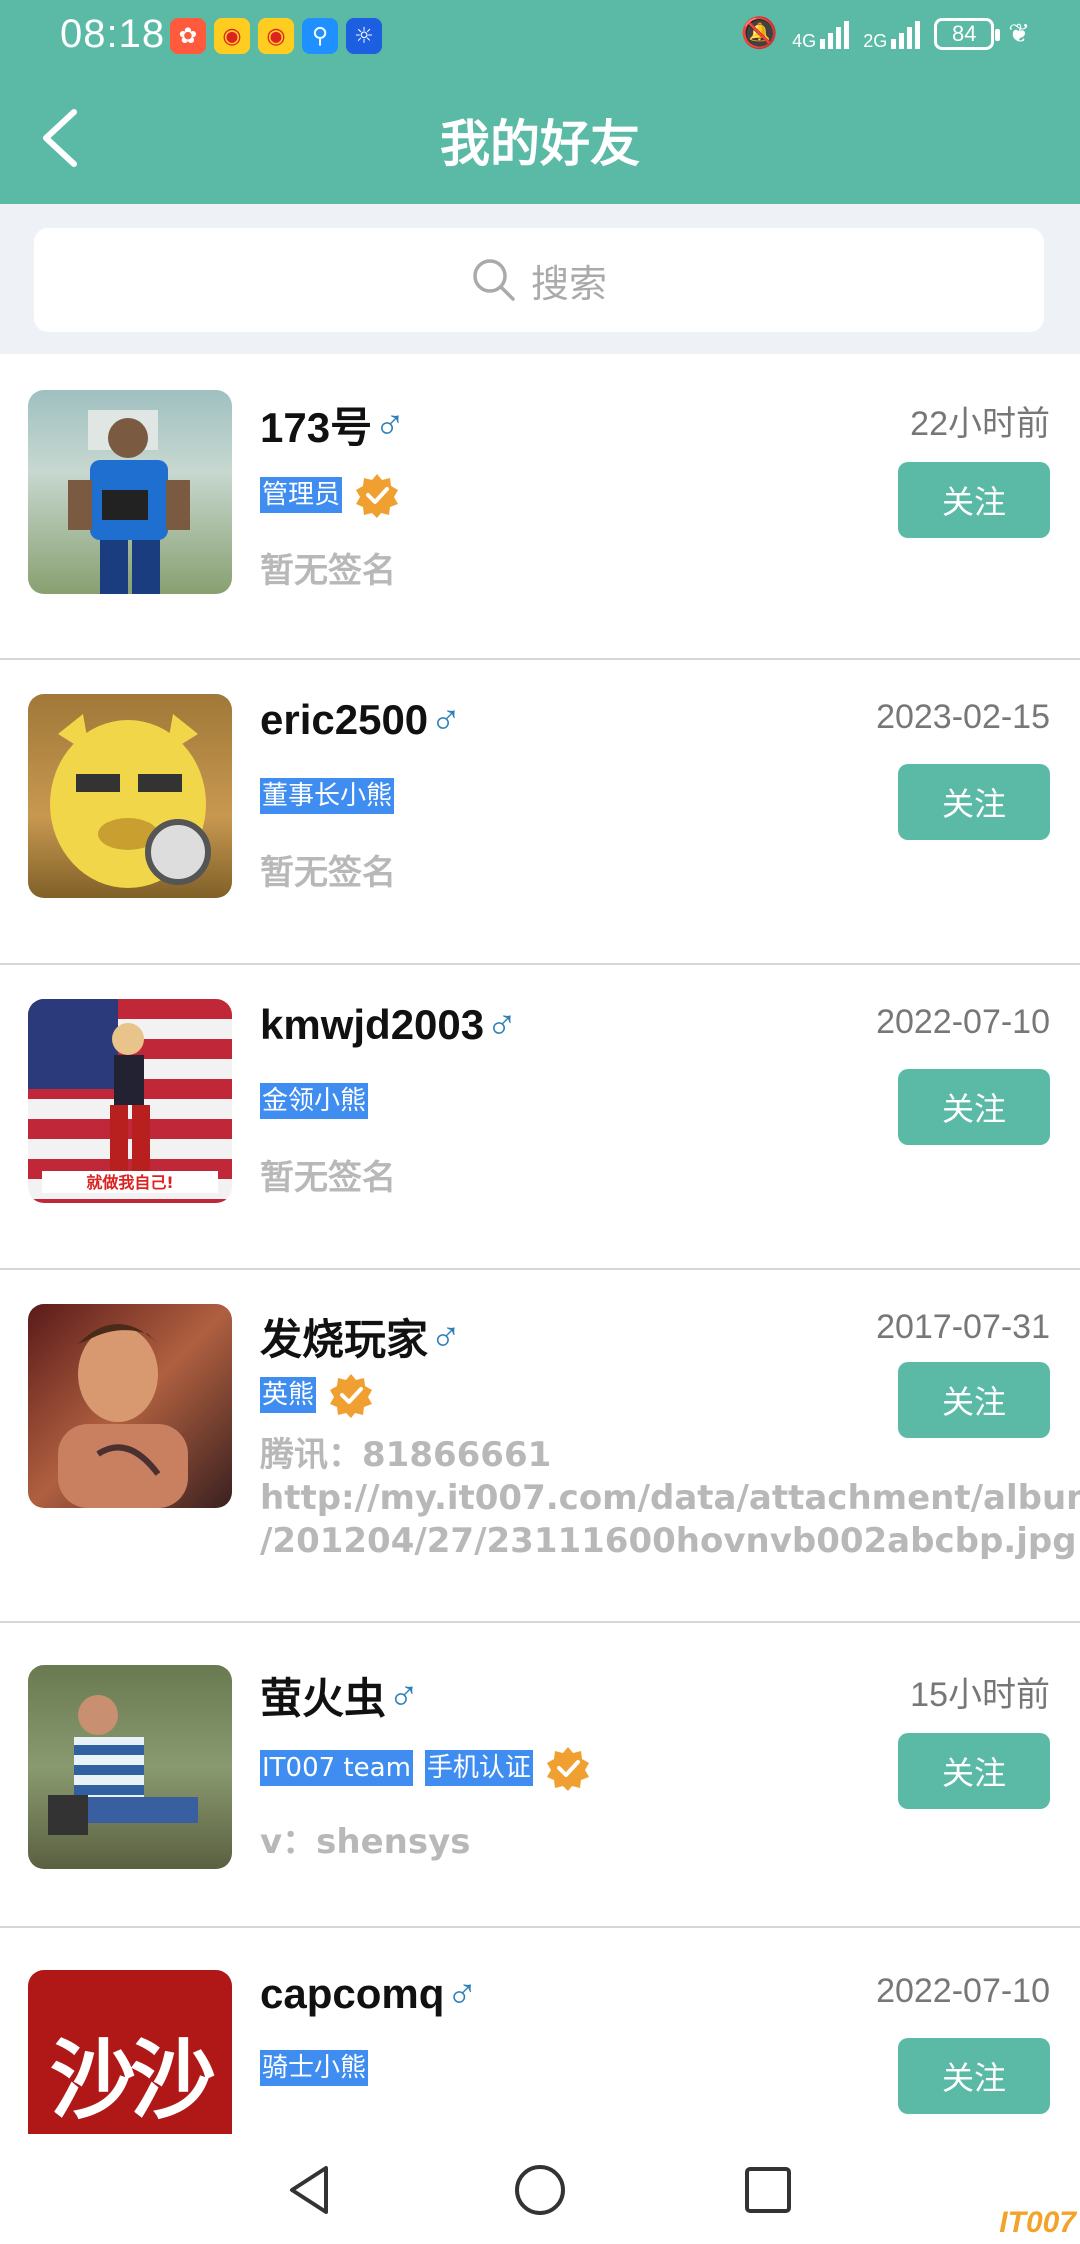  What do you see at coordinates (336, 1768) in the screenshot?
I see `role-tag: IT007 team` at bounding box center [336, 1768].